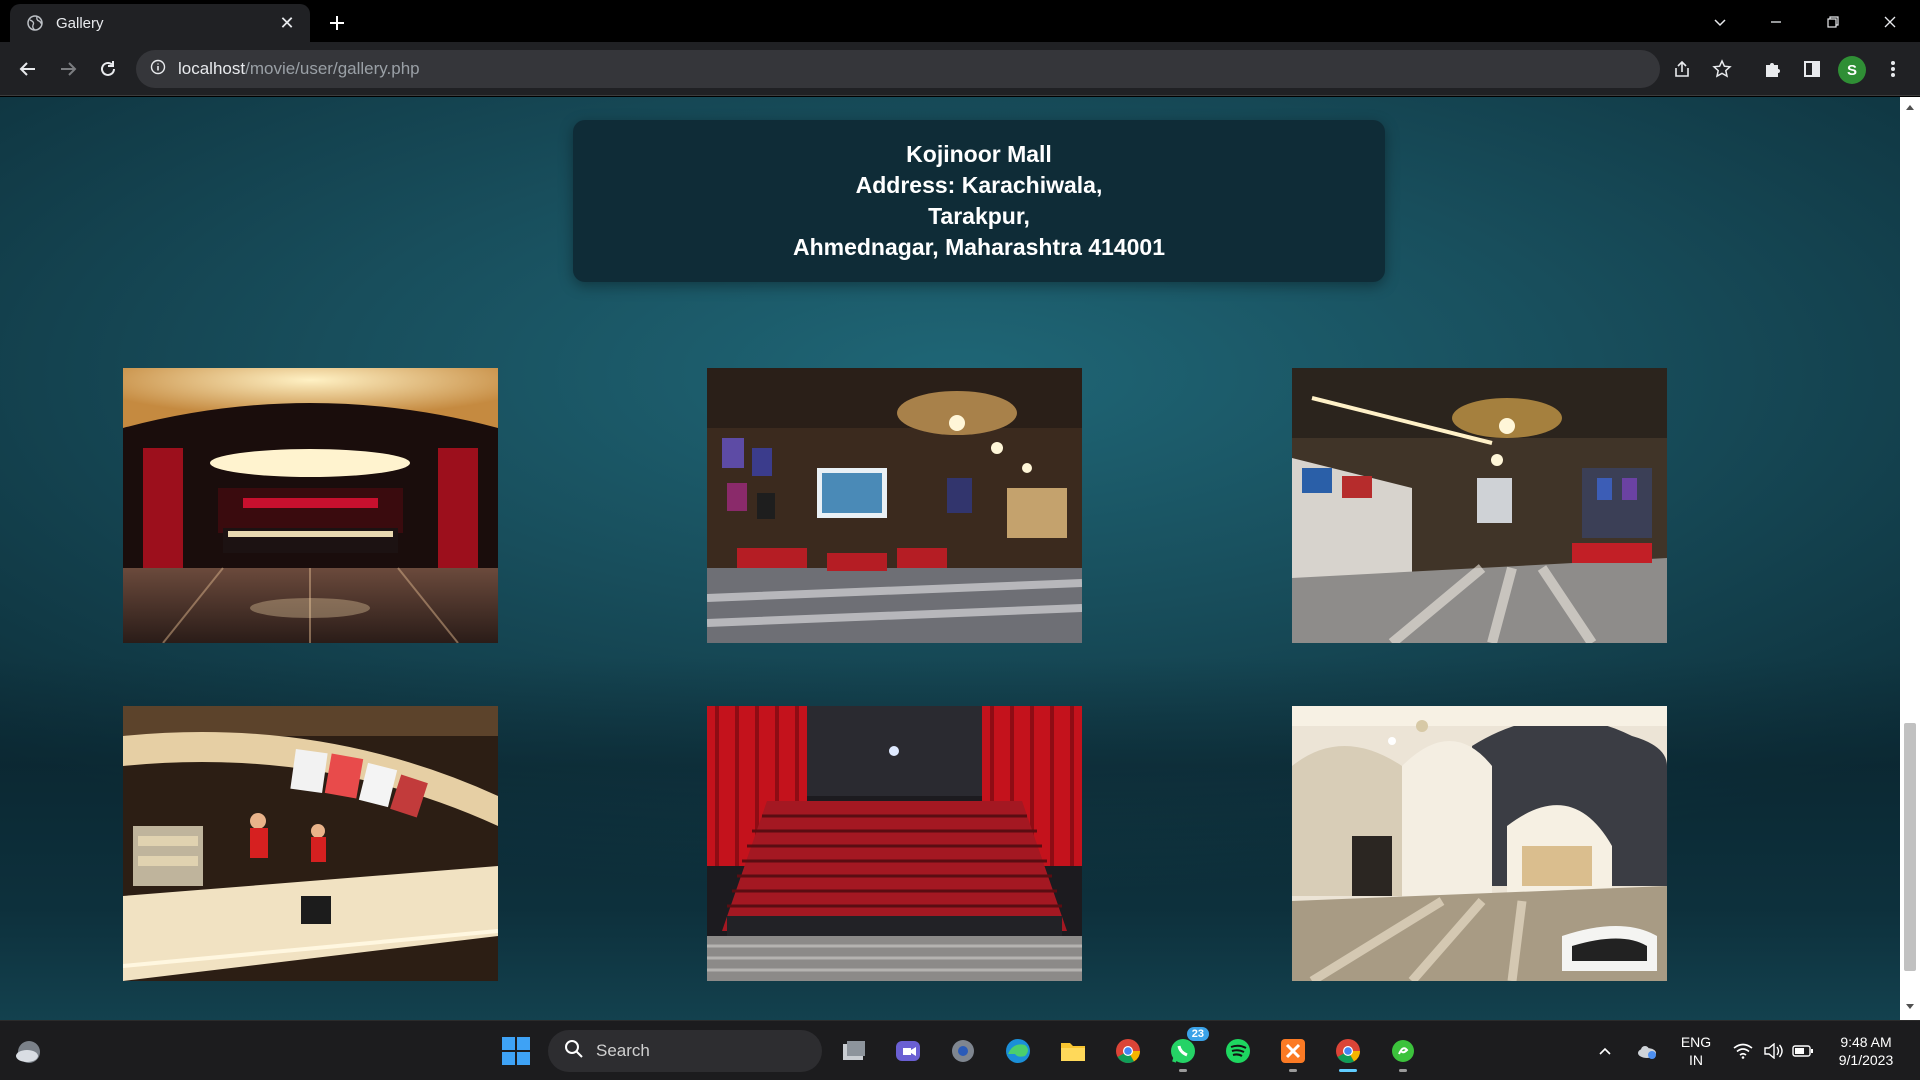 This screenshot has width=1920, height=1080. I want to click on clock-time: 9:48 AM, so click(1866, 1042).